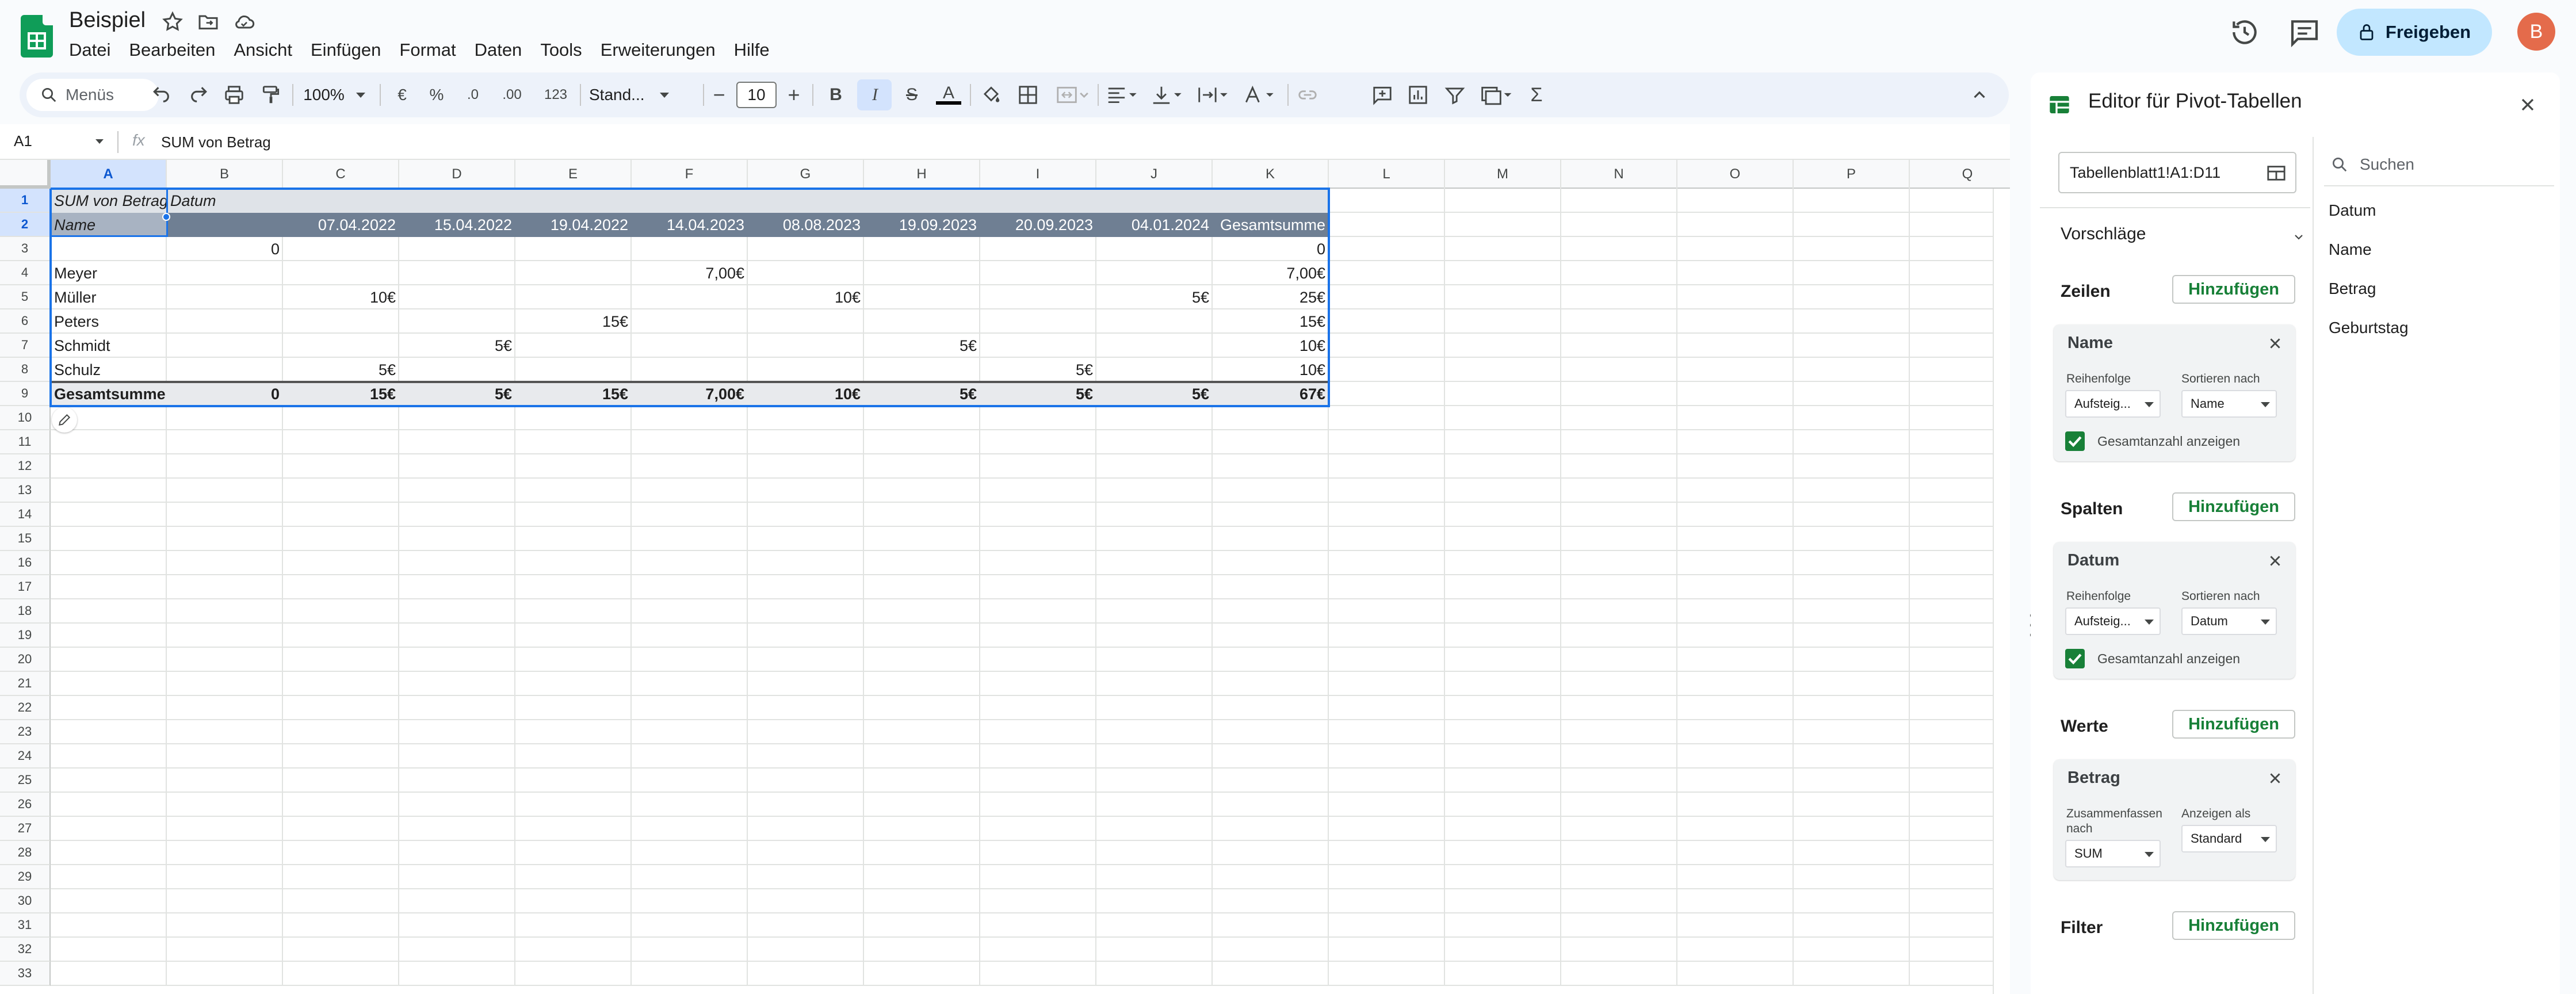 The image size is (2576, 994). Describe the element at coordinates (25, 587) in the screenshot. I see `row-header-17: 17` at that location.